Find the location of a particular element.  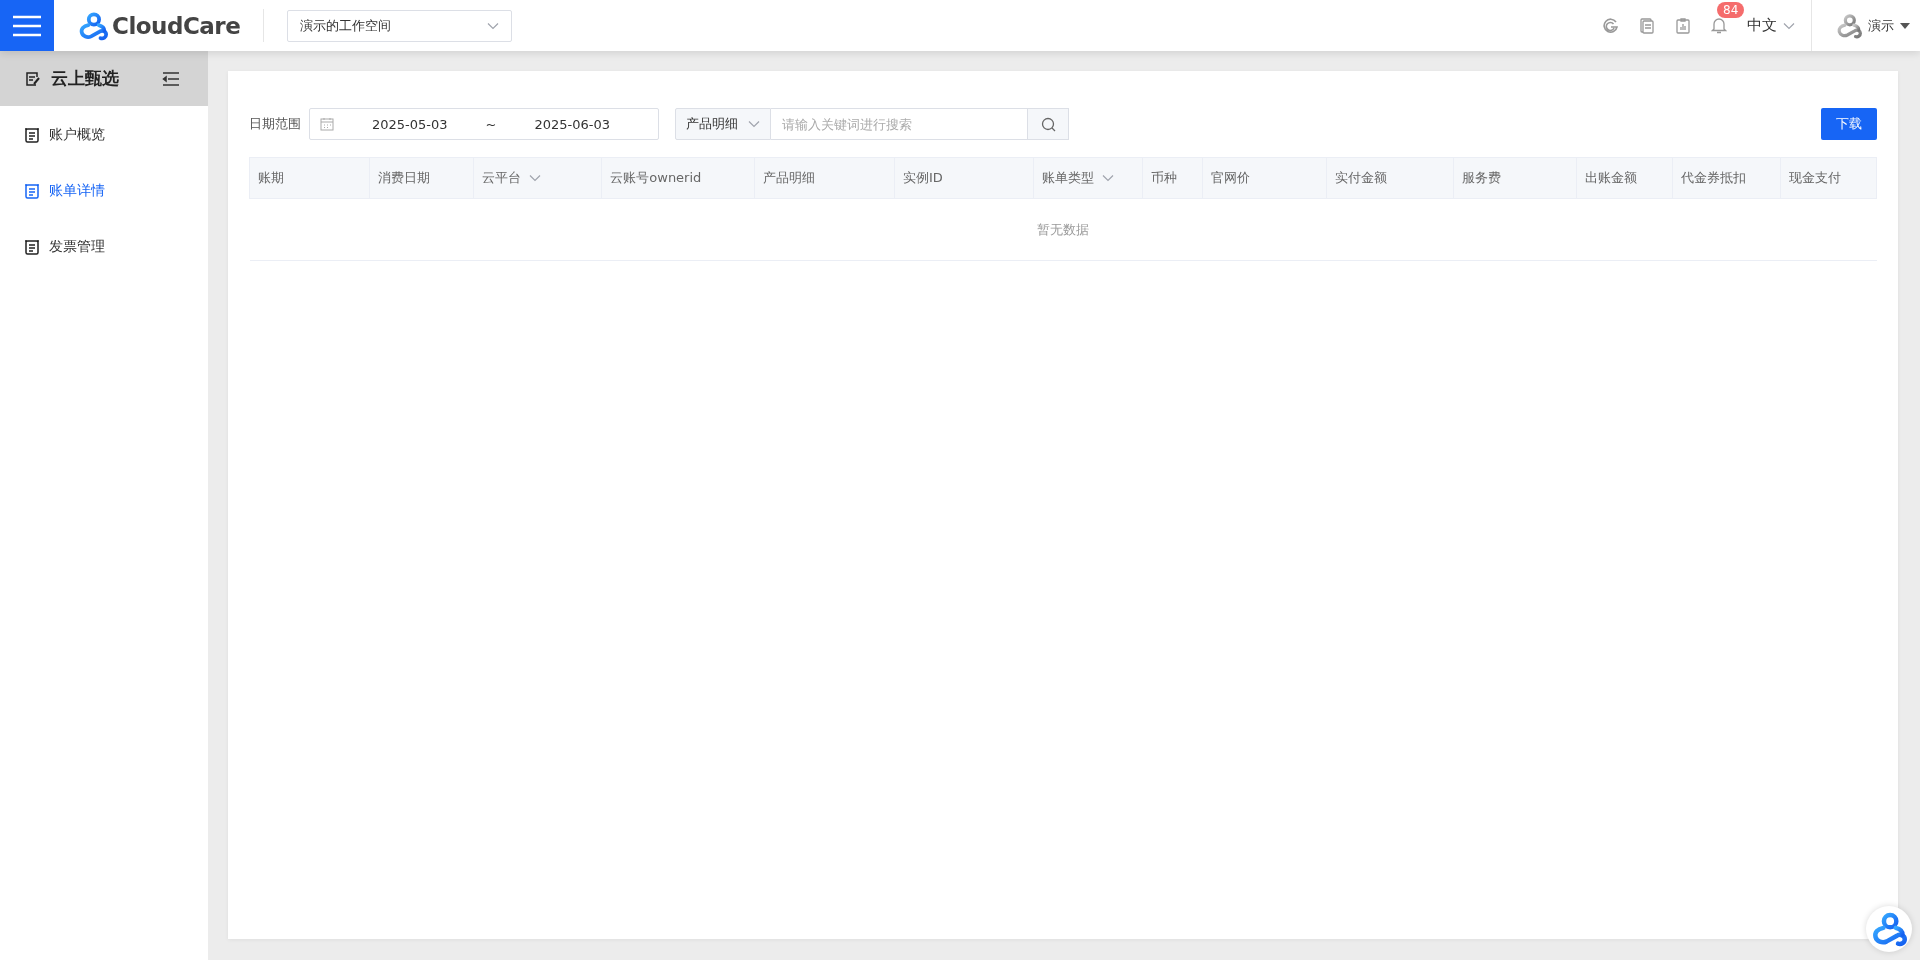

sidebar-title: 云上甄选 is located at coordinates (85, 78).